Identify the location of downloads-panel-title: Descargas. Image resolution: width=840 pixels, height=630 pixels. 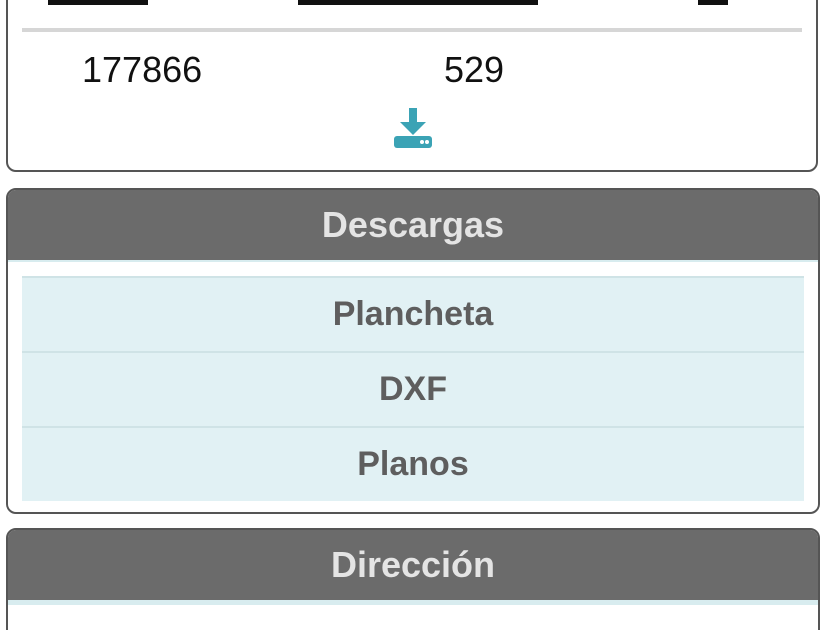
(413, 226).